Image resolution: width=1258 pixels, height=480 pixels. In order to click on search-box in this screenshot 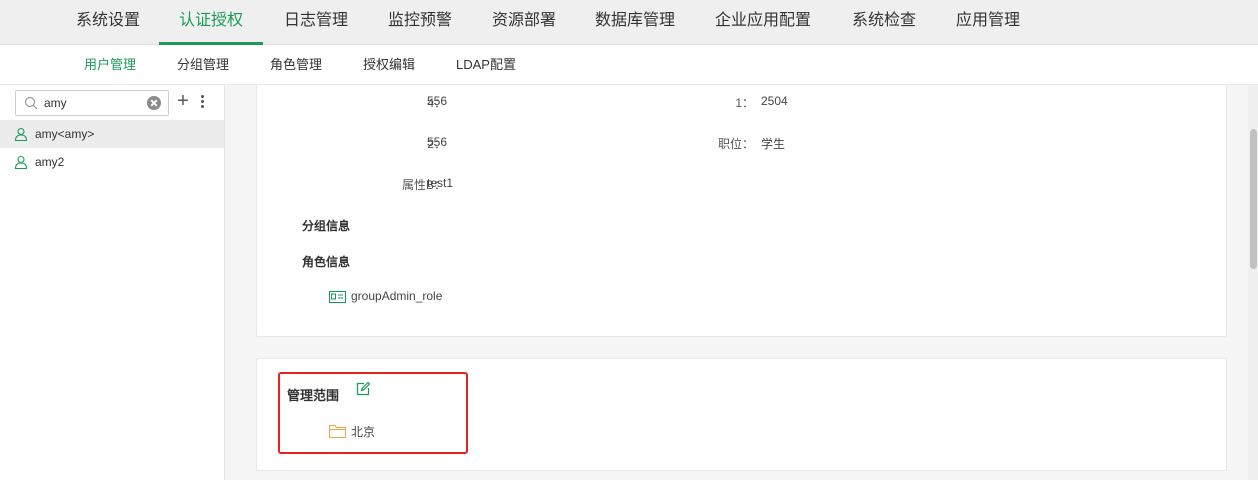, I will do `click(92, 103)`.